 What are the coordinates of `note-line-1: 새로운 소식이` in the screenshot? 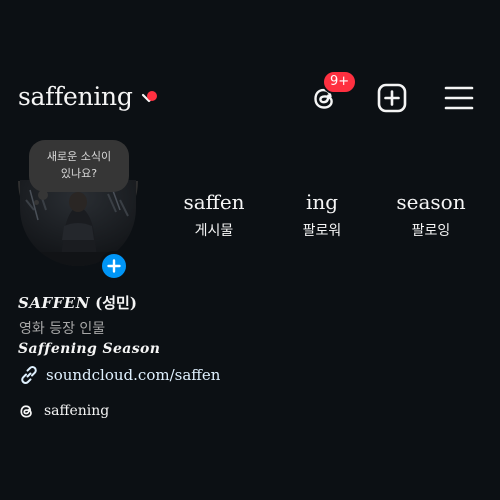 It's located at (79, 156).